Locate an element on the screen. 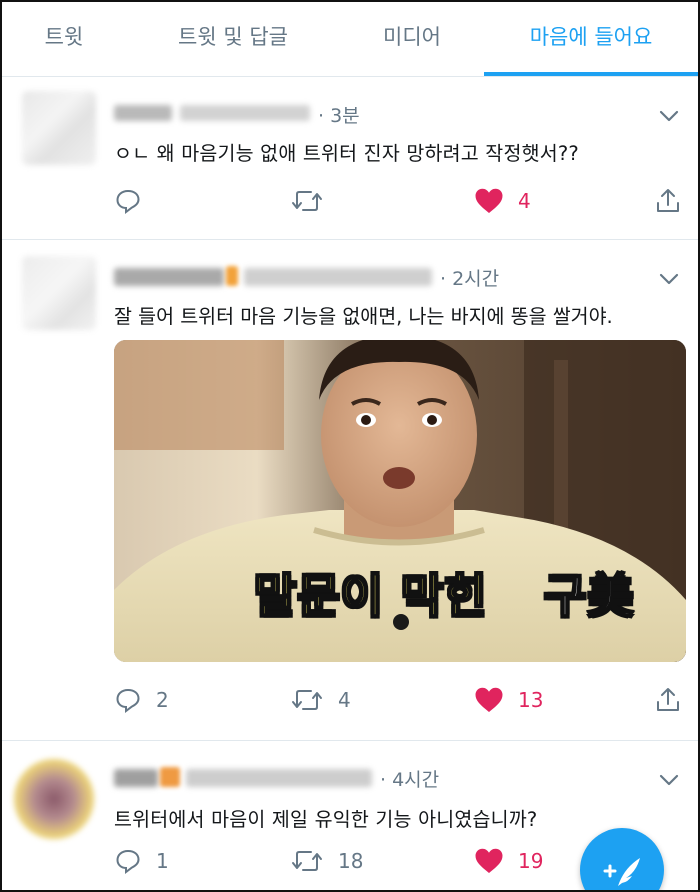  retweet-count: 4 is located at coordinates (344, 700).